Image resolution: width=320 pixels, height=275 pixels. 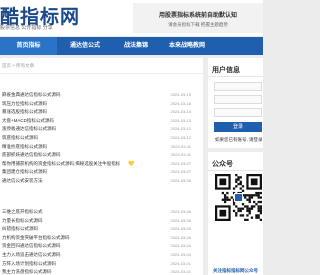 I want to click on list-item: 暴涨选股指标公式源码 2024-03-14, so click(x=101, y=112).